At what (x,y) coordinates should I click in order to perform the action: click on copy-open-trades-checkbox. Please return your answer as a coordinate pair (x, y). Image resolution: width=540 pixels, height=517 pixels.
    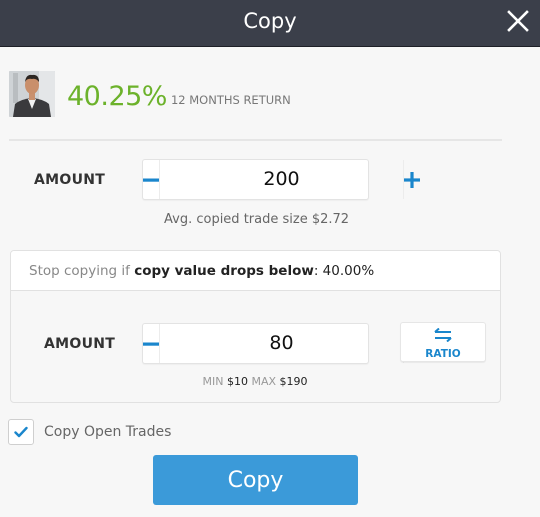
    Looking at the image, I should click on (21, 432).